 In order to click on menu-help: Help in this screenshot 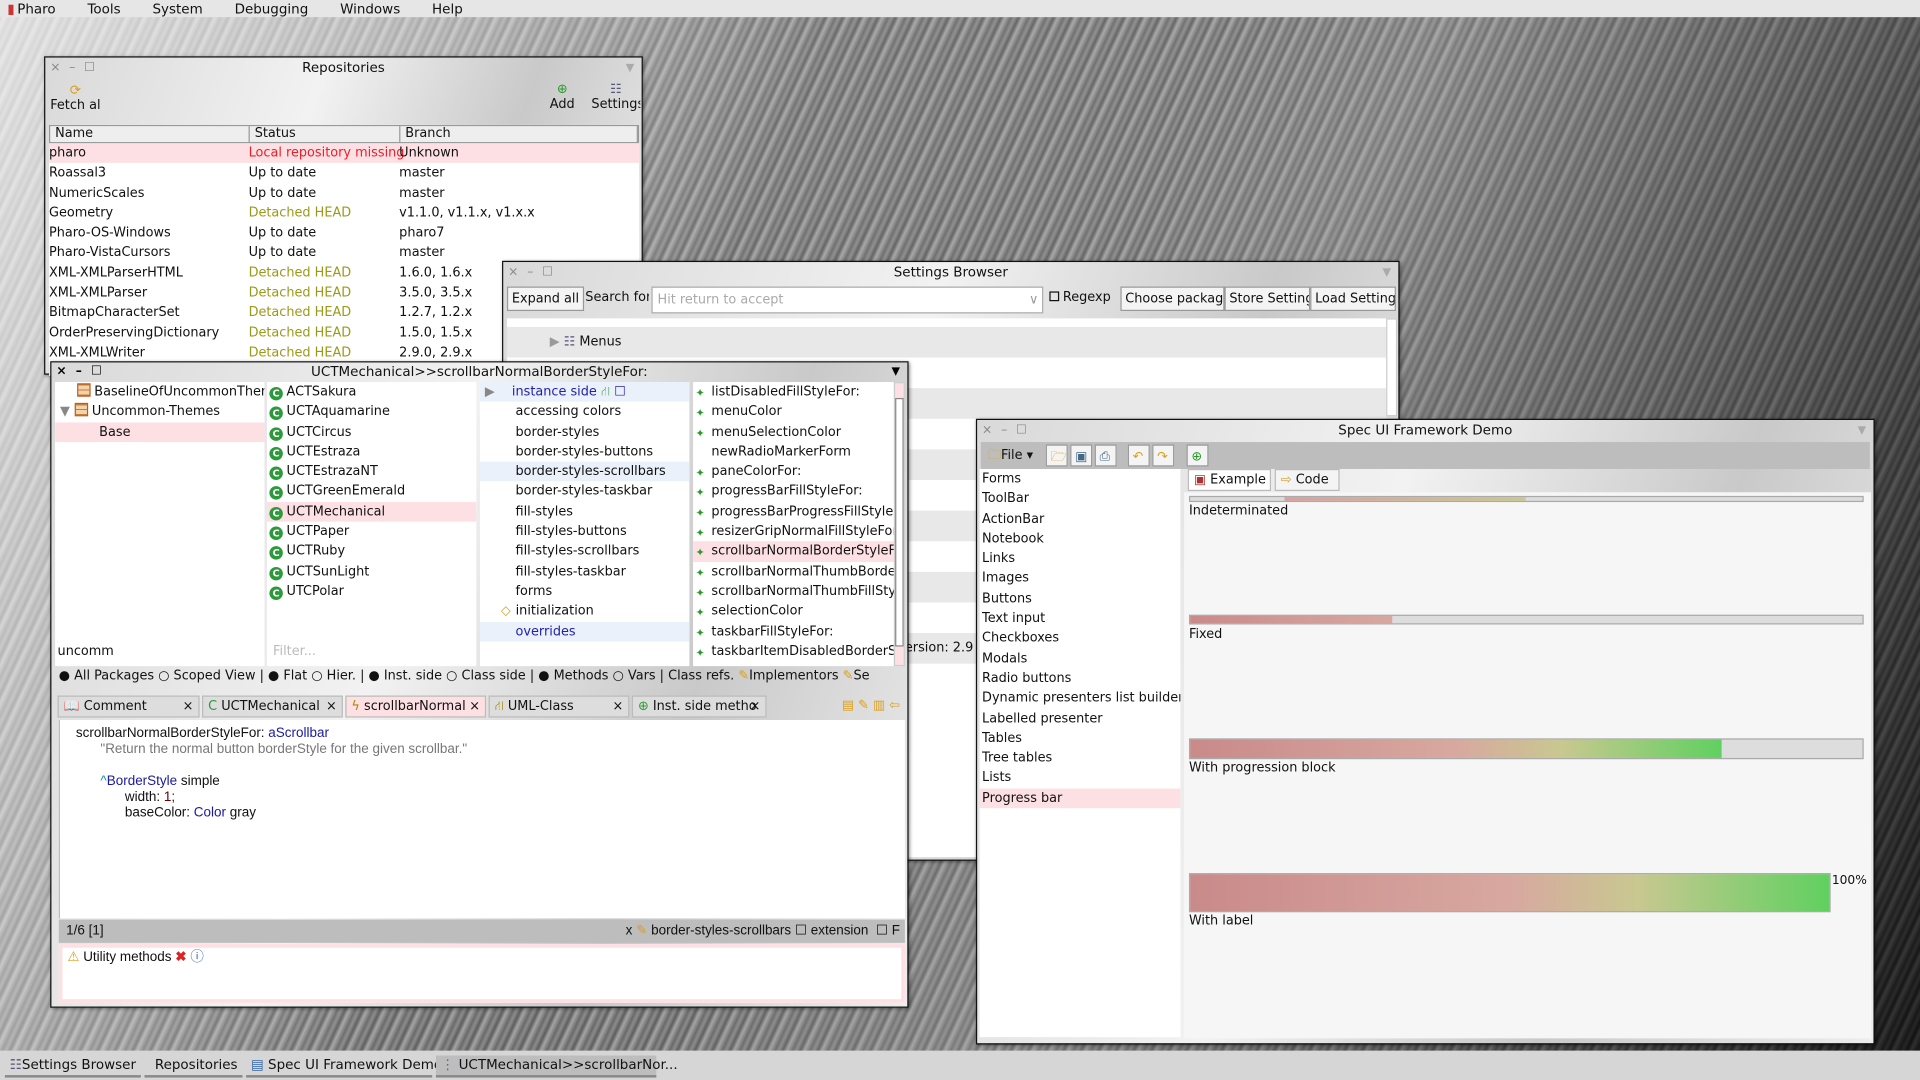, I will do `click(447, 9)`.